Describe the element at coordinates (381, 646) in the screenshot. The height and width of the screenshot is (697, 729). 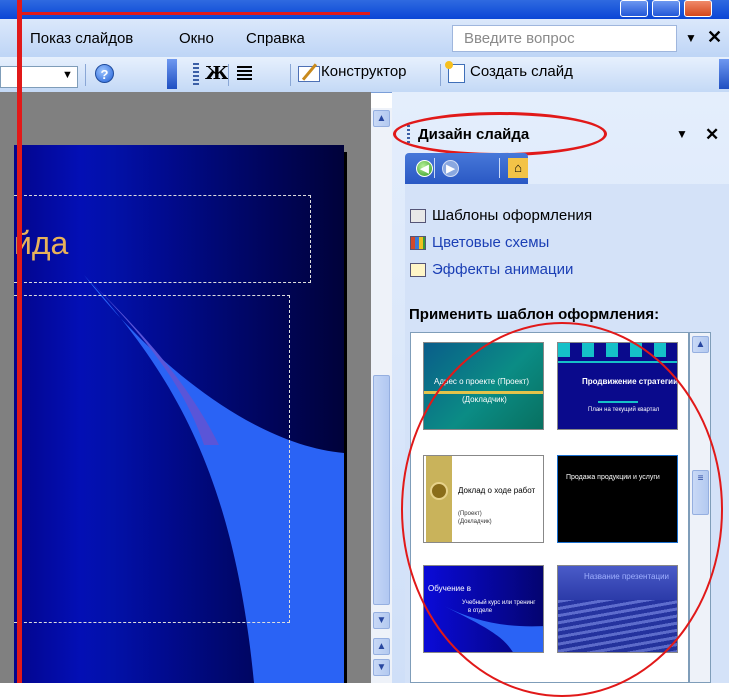
I see `previous-slide-icon: ▲` at that location.